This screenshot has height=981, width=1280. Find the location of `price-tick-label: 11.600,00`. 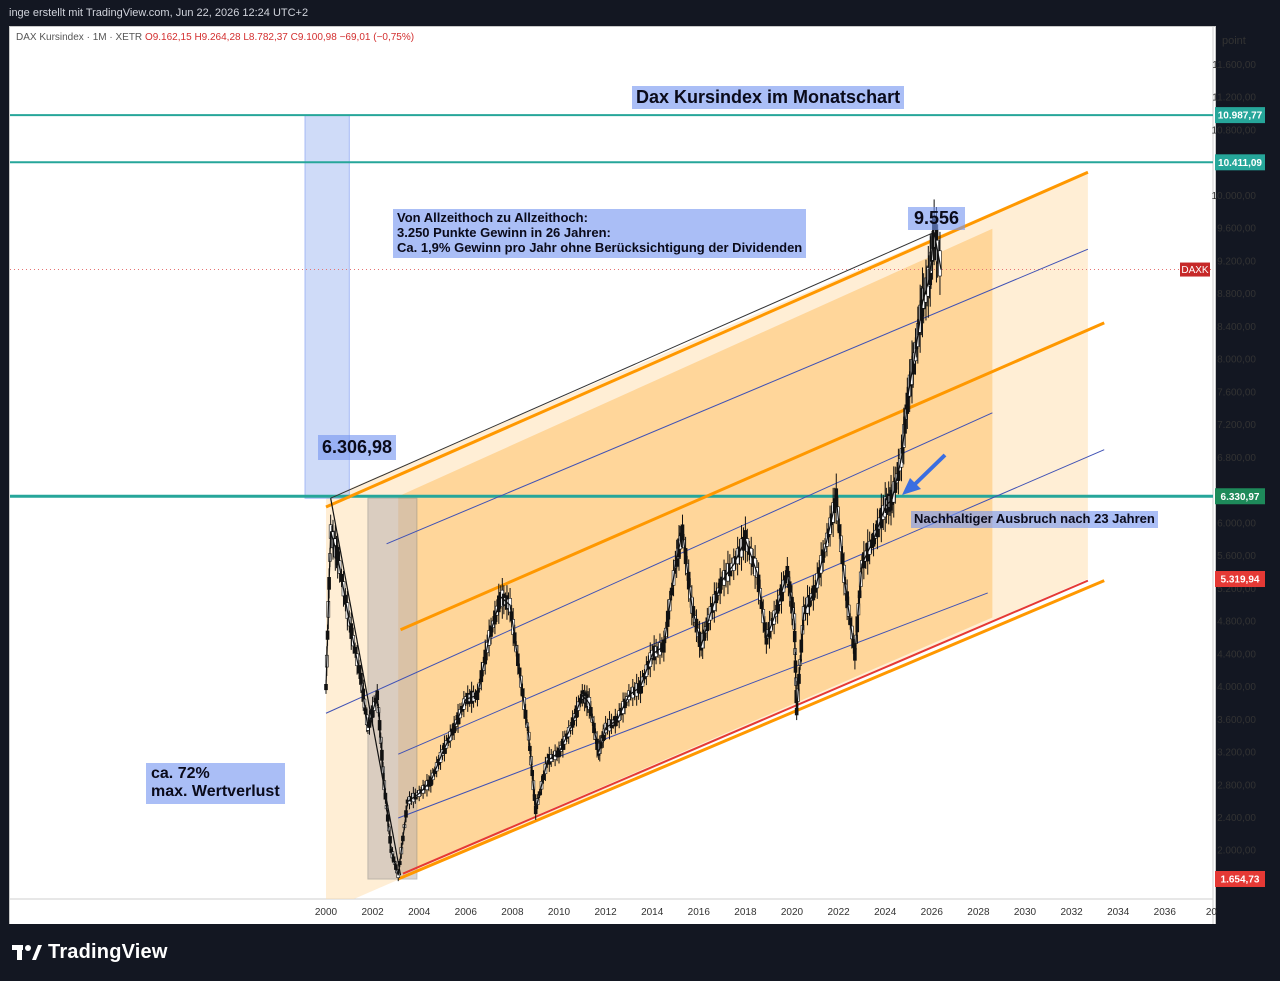

price-tick-label: 11.600,00 is located at coordinates (1234, 65).